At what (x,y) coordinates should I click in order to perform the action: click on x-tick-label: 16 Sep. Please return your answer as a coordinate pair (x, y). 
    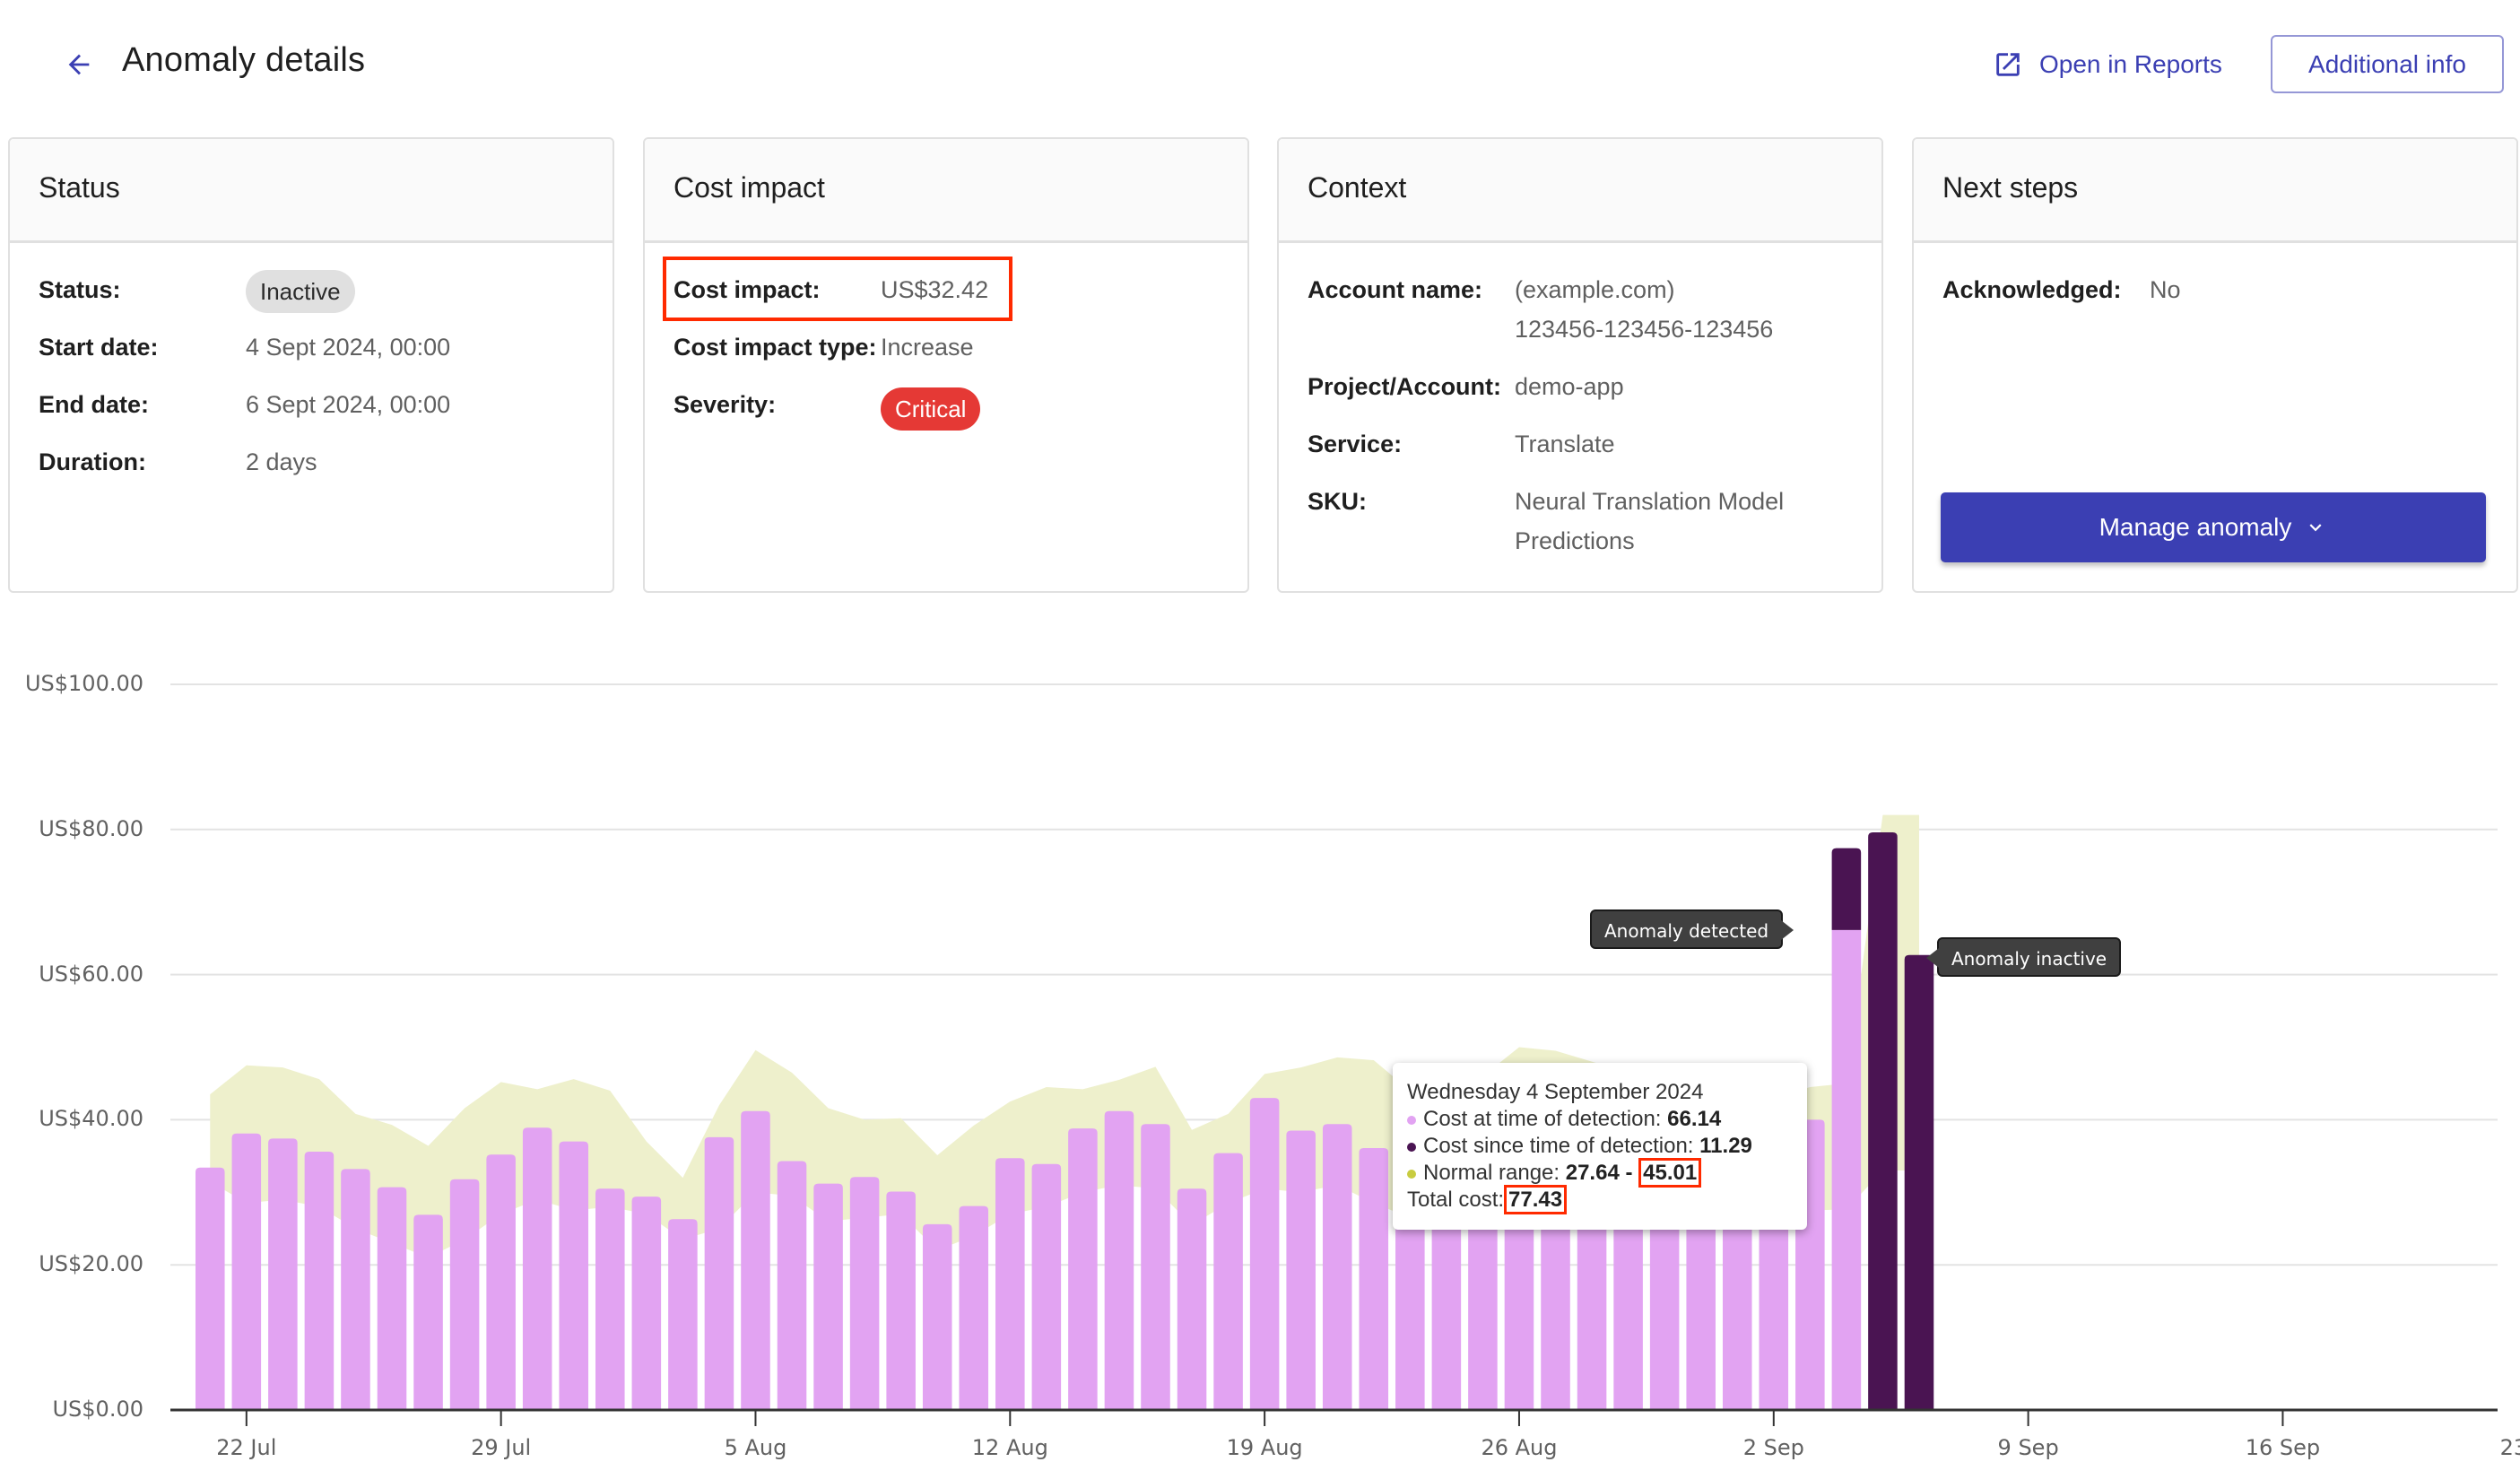
    Looking at the image, I should click on (2283, 1447).